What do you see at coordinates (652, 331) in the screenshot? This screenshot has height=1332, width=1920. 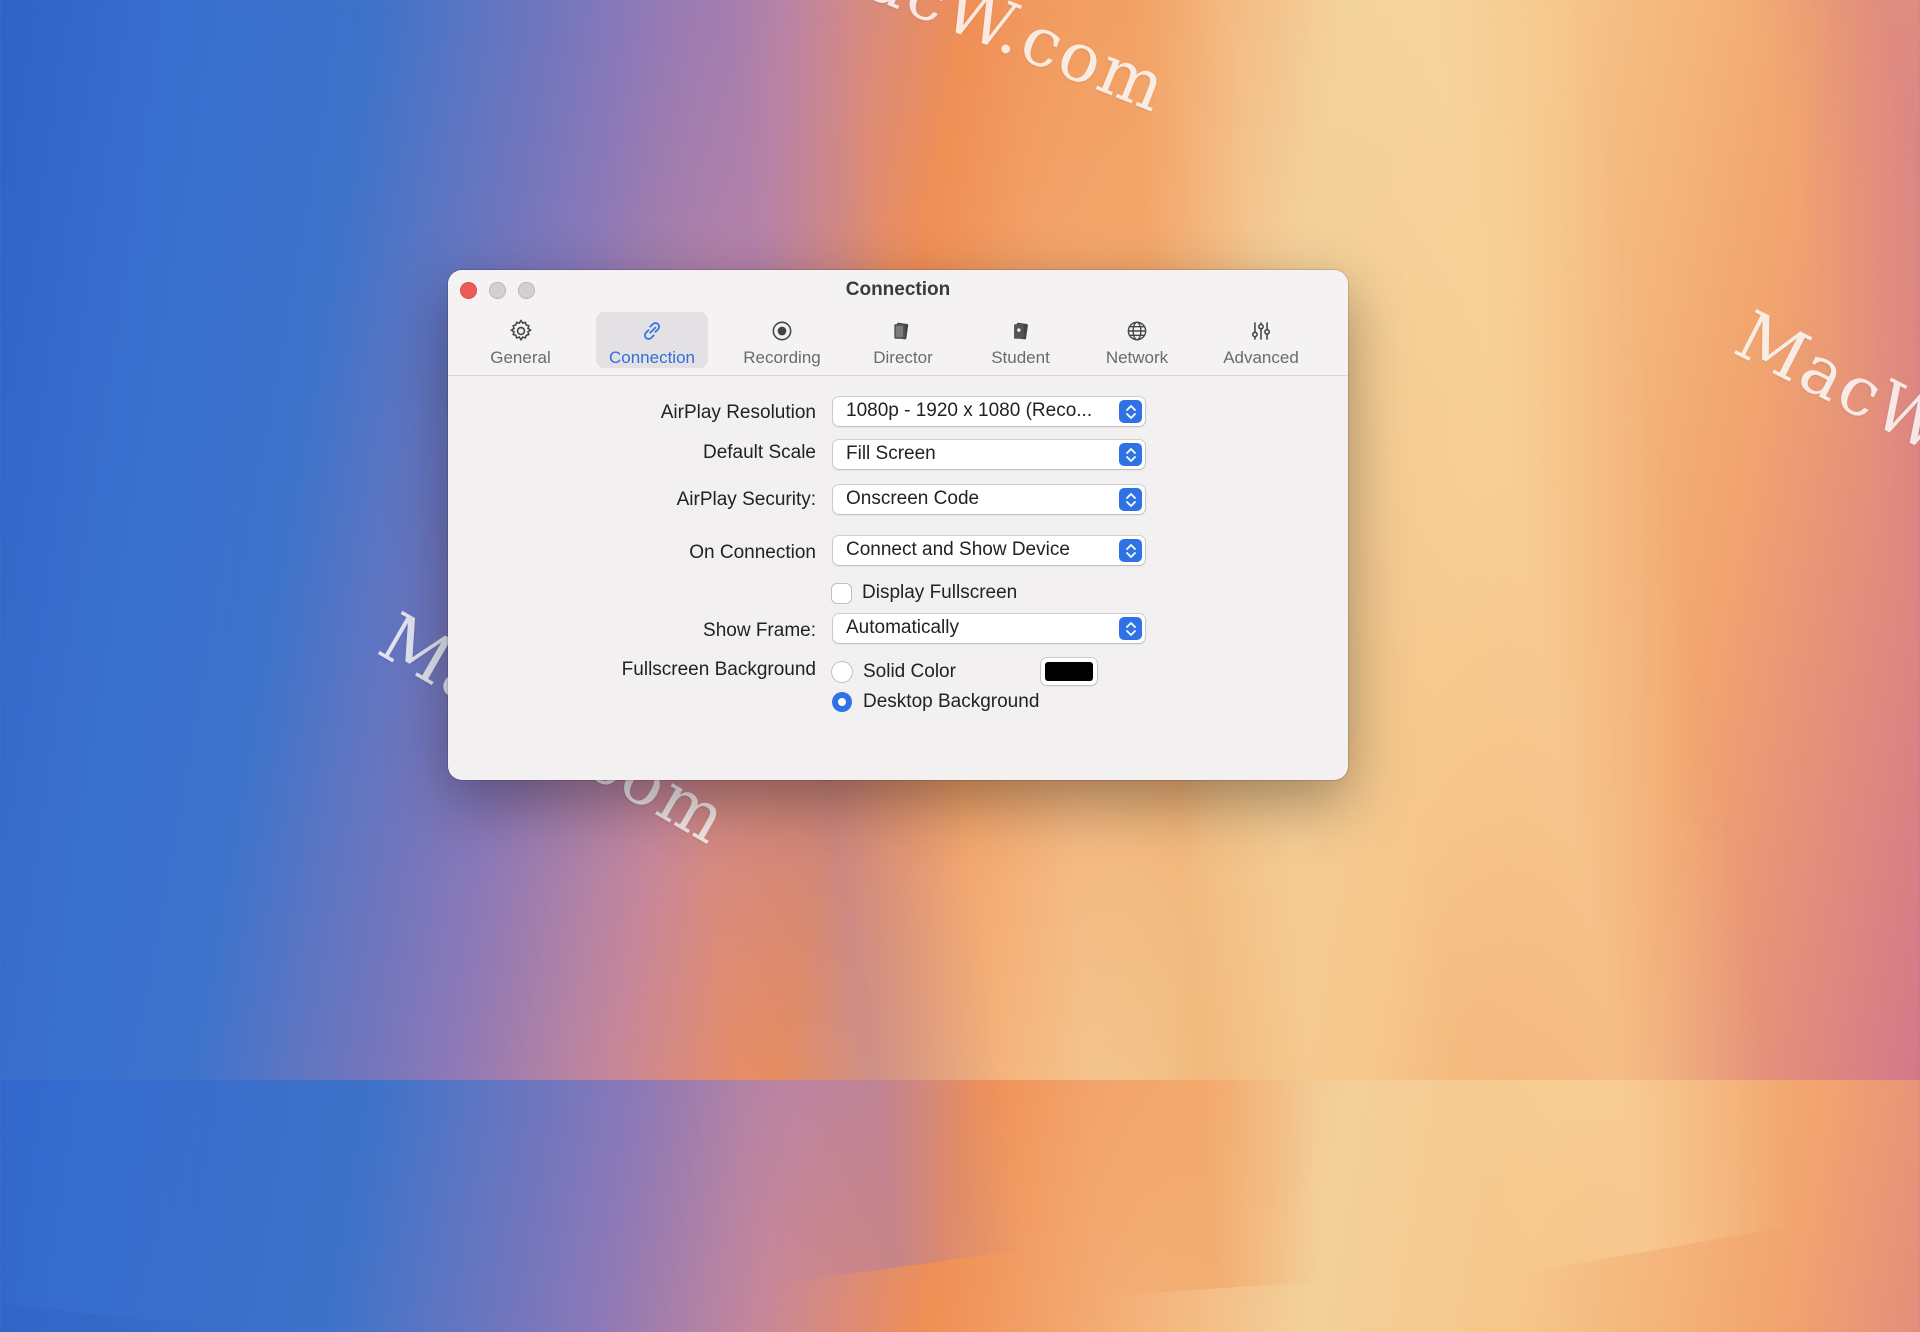 I see `link-icon` at bounding box center [652, 331].